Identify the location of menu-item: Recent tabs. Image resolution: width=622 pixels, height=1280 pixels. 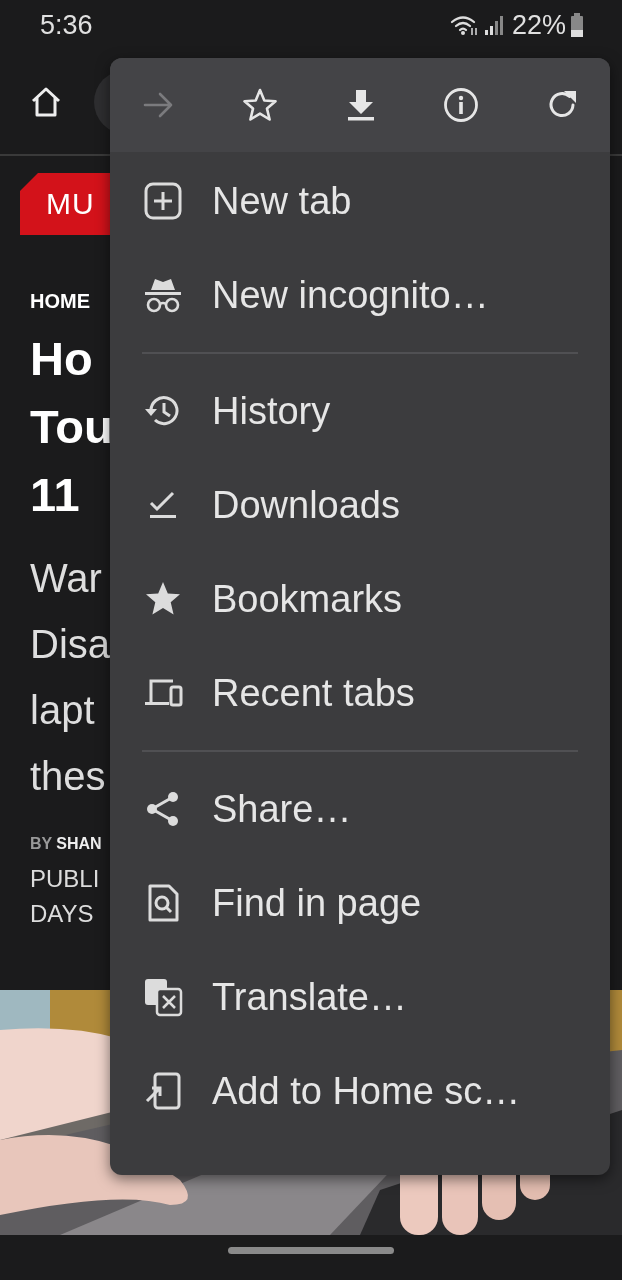
(360, 693).